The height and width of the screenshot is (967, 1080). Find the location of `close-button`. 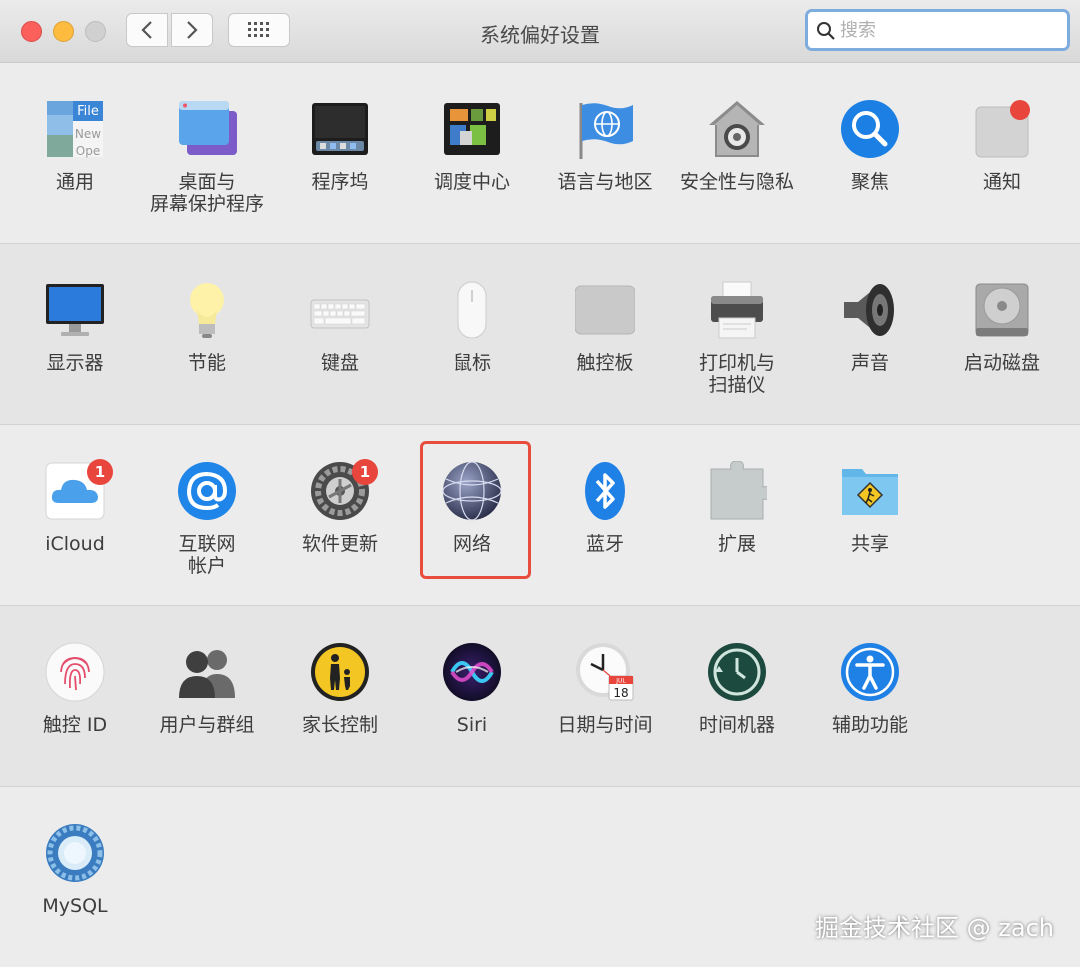

close-button is located at coordinates (31, 31).